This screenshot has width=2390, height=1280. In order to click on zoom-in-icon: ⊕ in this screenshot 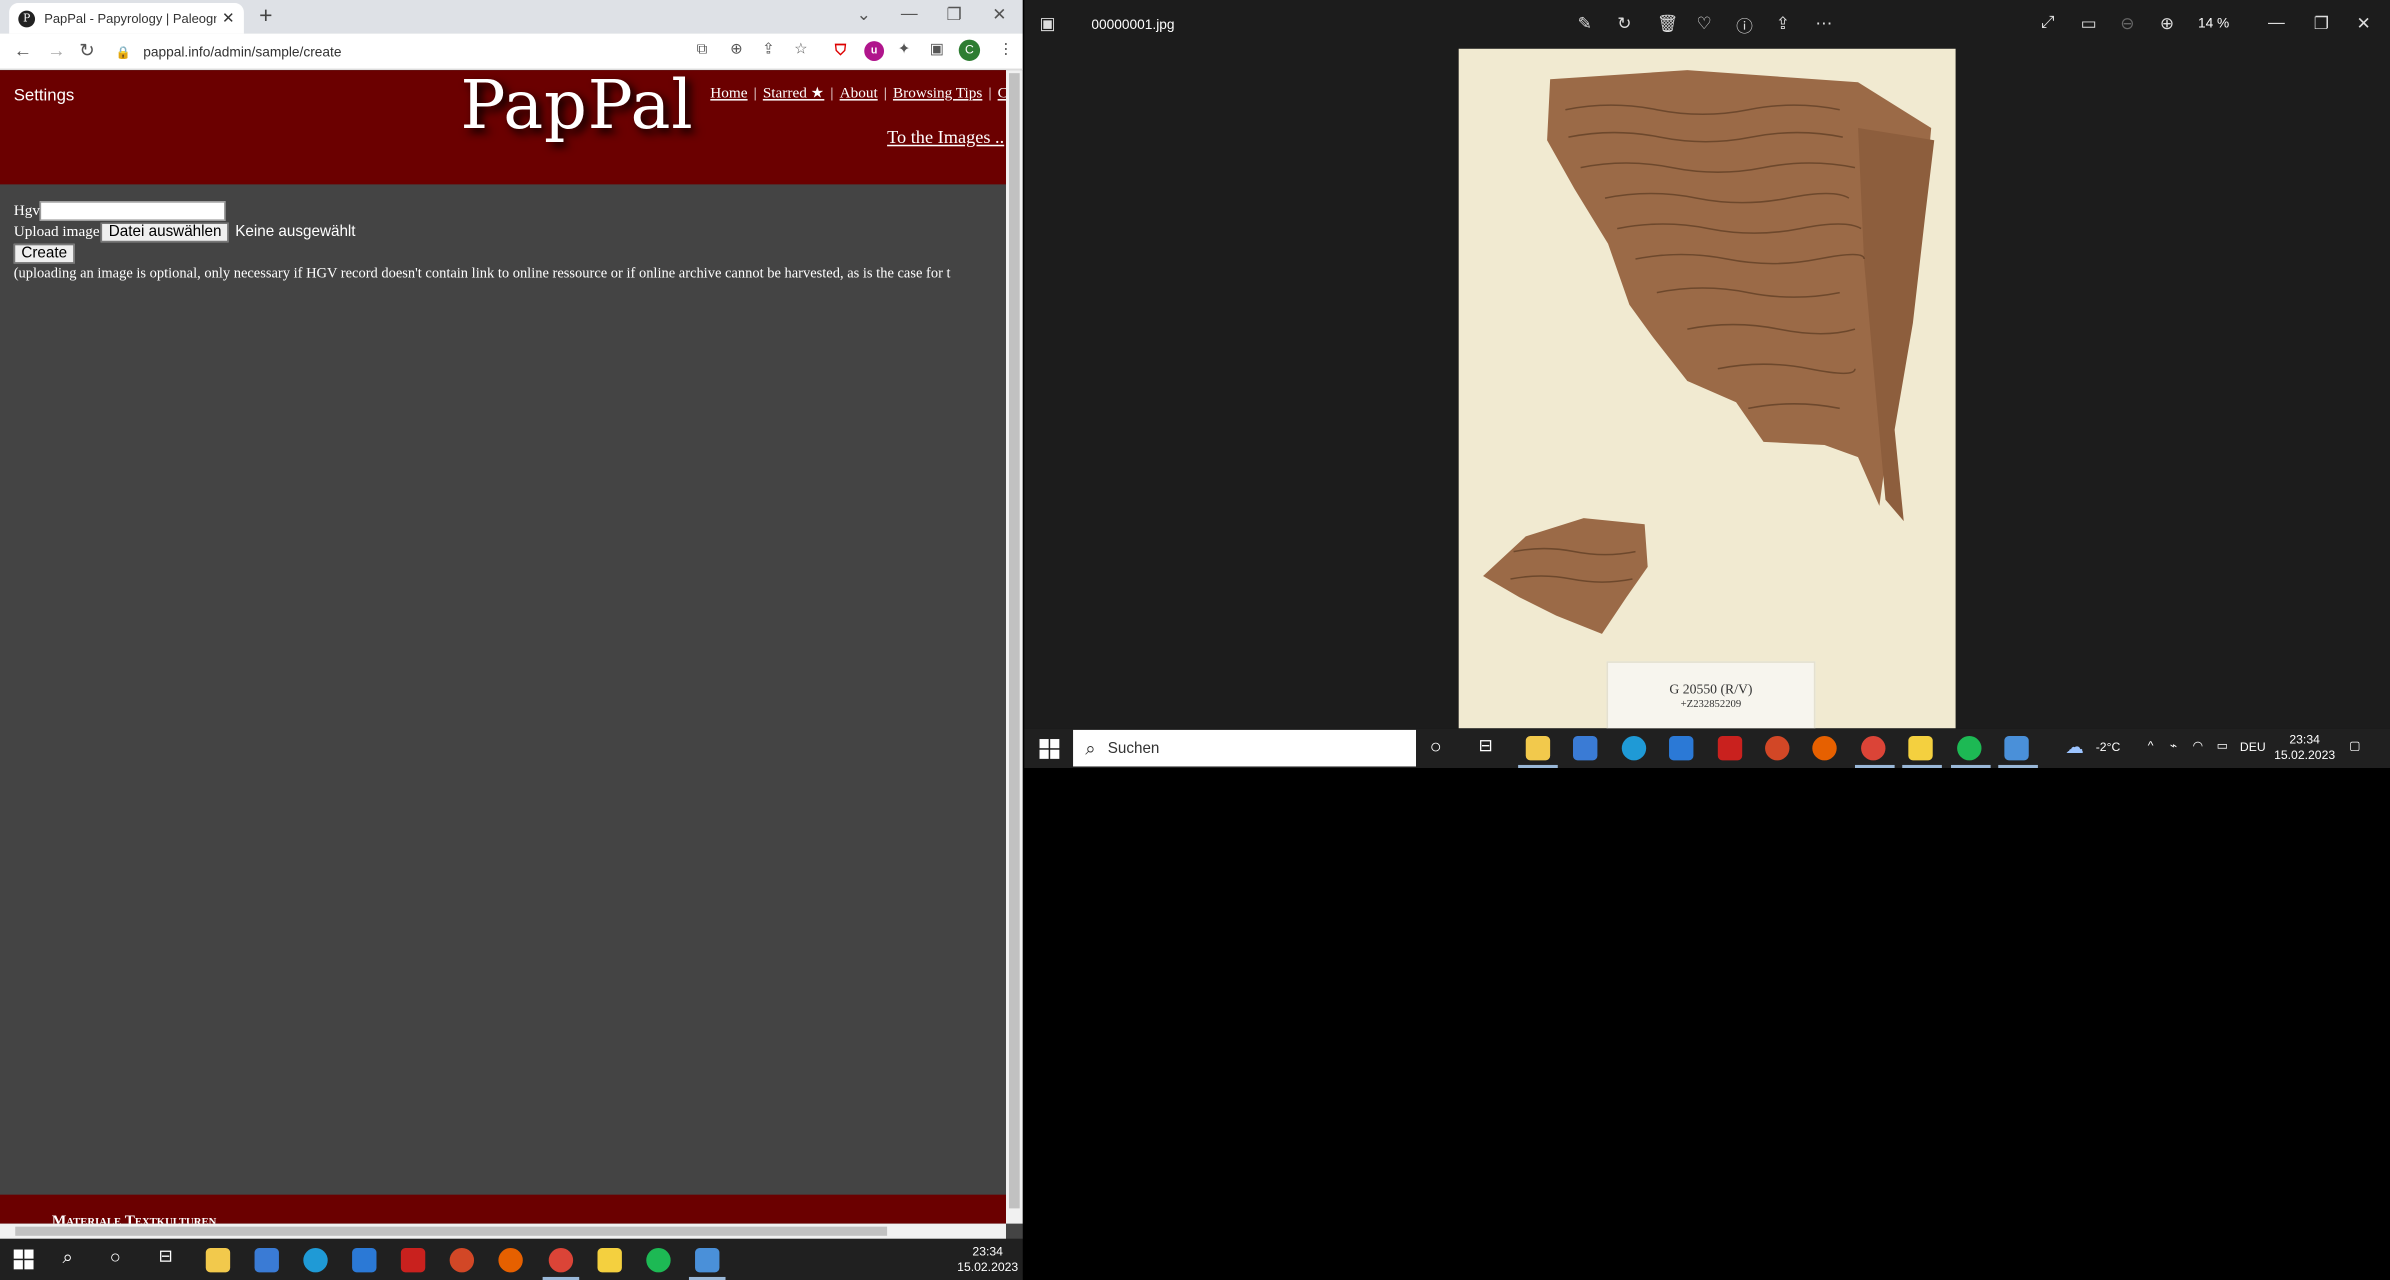, I will do `click(2167, 23)`.